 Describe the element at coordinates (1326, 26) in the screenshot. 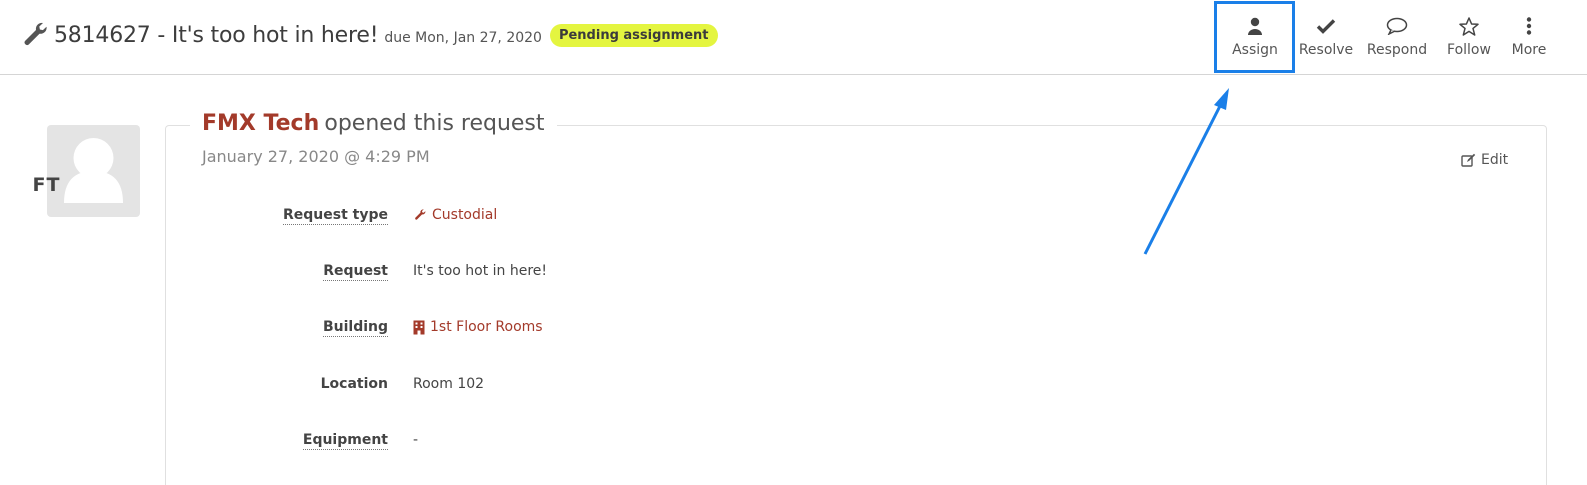

I see `check-icon` at that location.